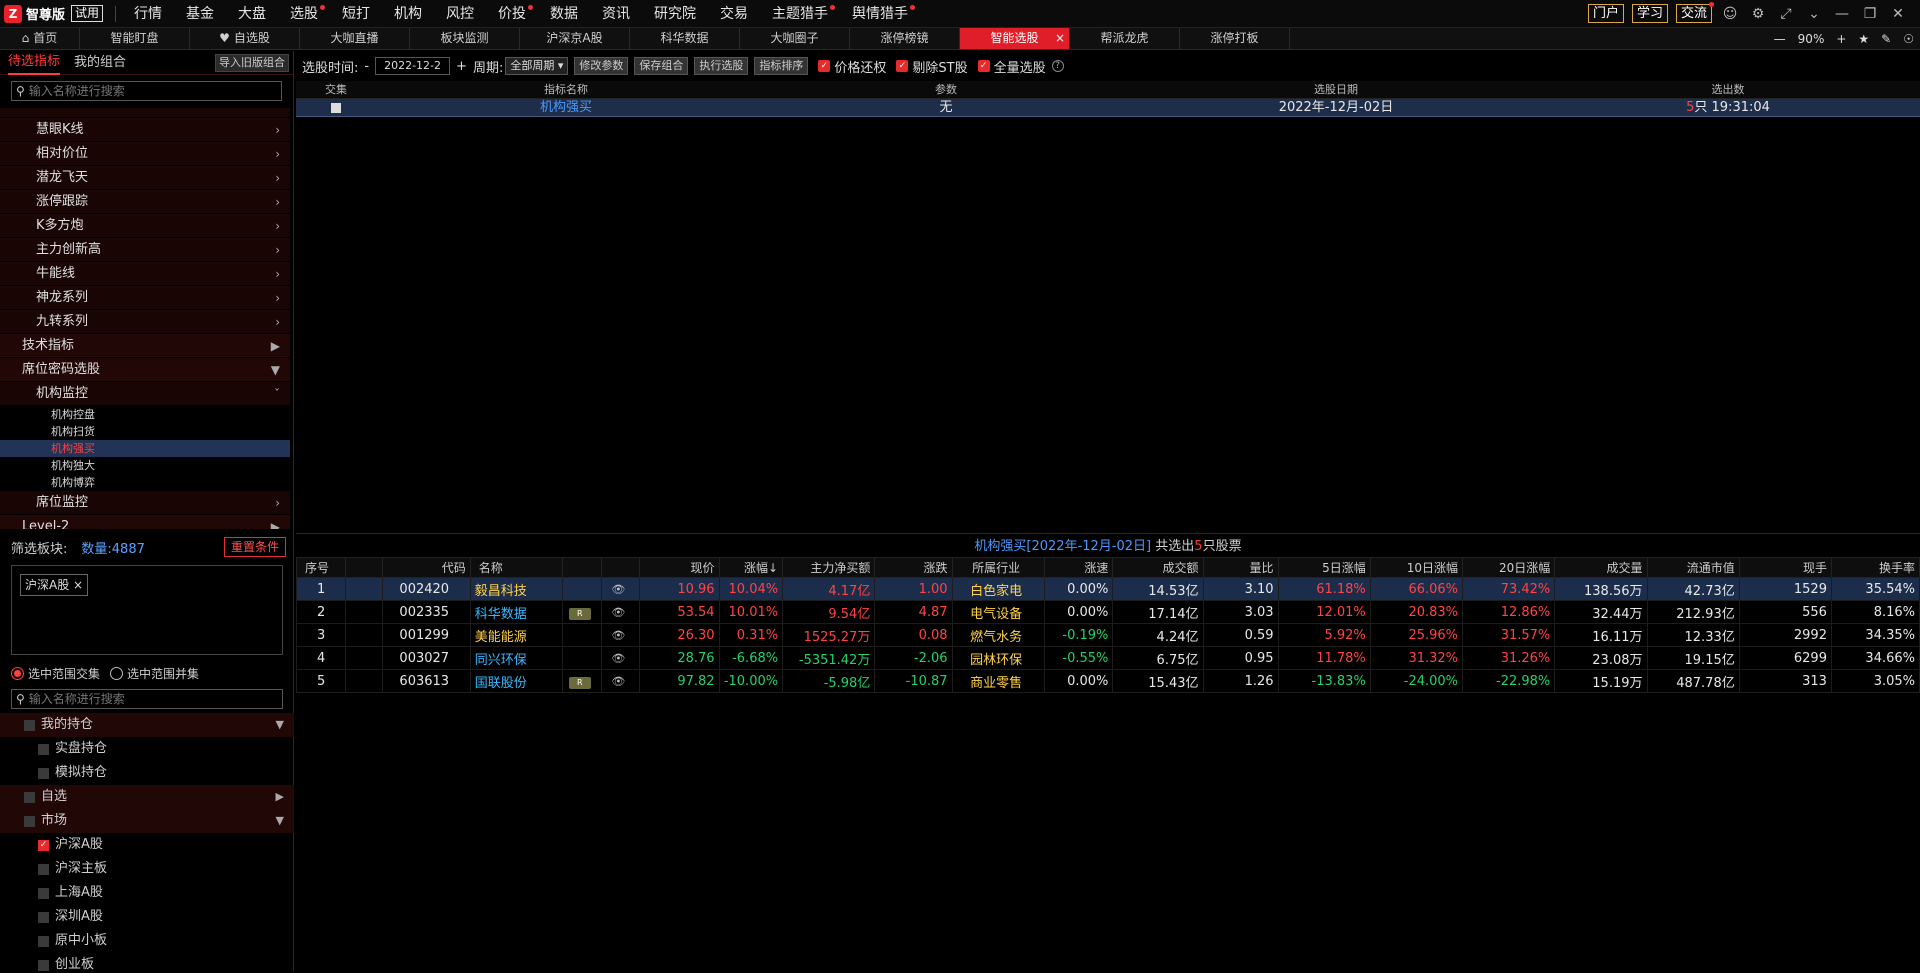 Image resolution: width=1920 pixels, height=973 pixels. I want to click on date-field: 2022-12-2, so click(413, 66).